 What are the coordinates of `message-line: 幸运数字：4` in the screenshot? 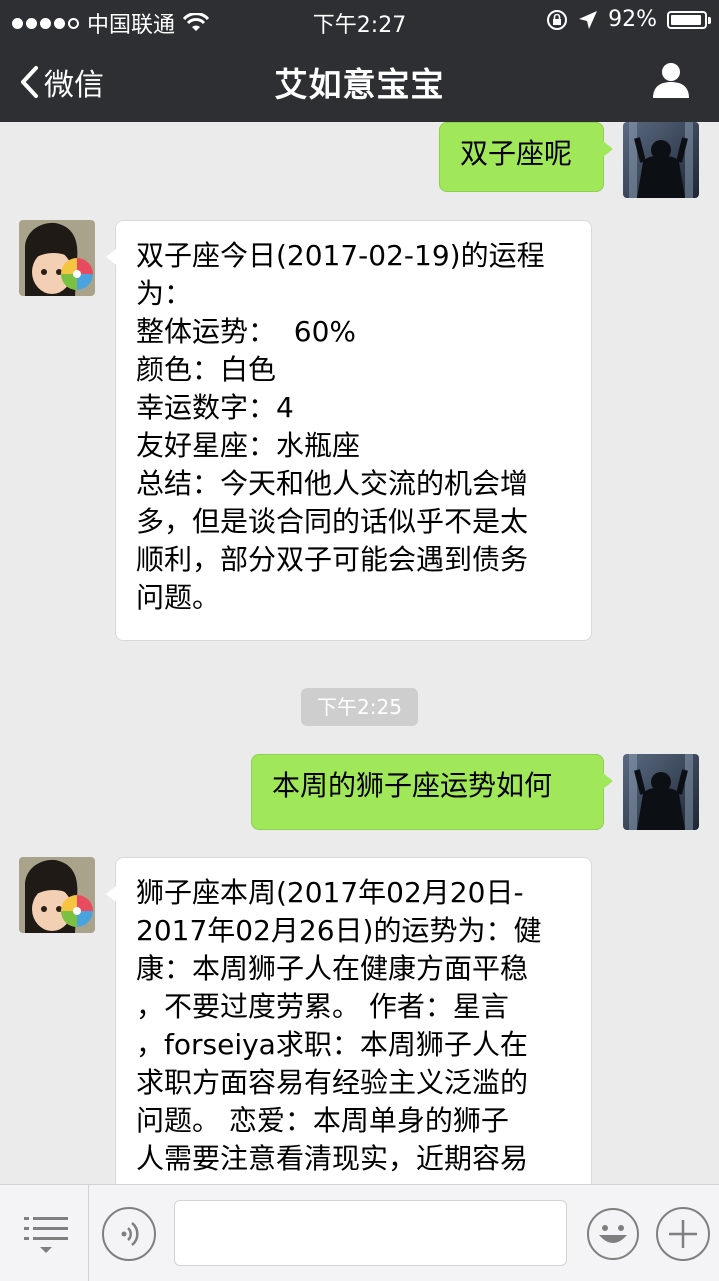 It's located at (215, 407).